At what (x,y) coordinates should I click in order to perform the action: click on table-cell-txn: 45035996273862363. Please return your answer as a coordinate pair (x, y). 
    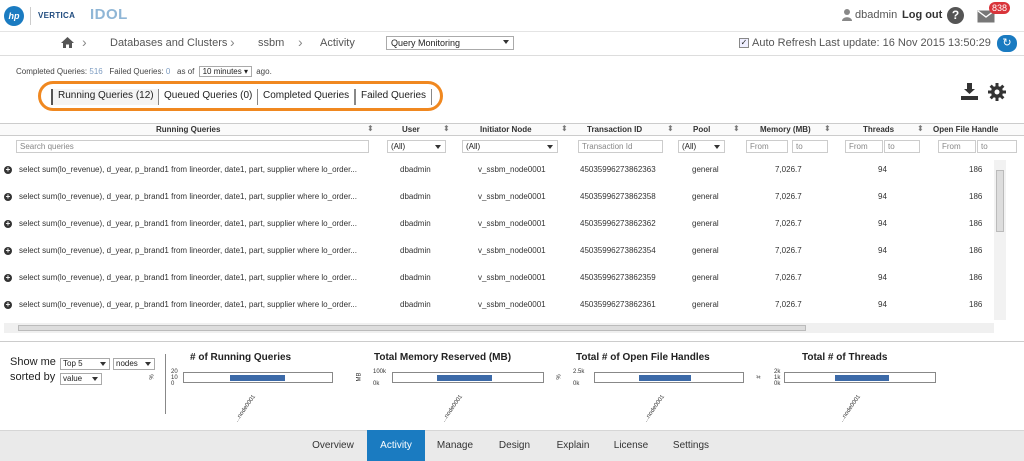
    Looking at the image, I should click on (618, 169).